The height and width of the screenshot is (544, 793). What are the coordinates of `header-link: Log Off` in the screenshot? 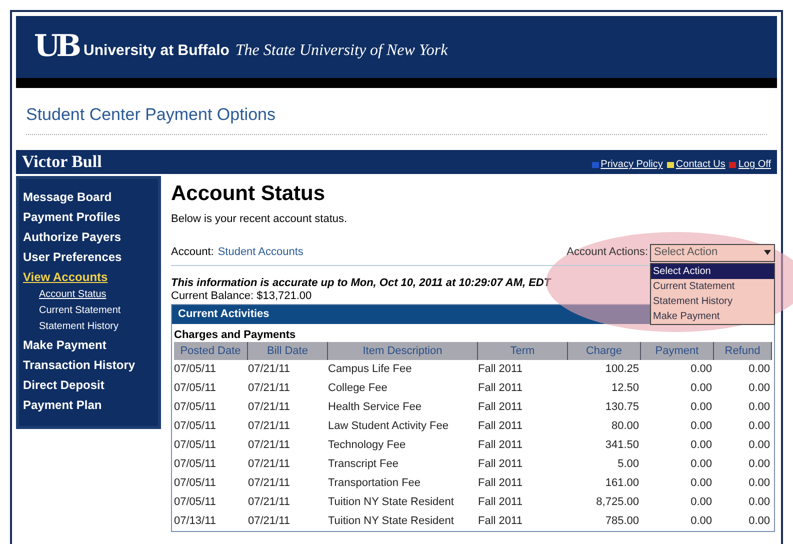 It's located at (754, 164).